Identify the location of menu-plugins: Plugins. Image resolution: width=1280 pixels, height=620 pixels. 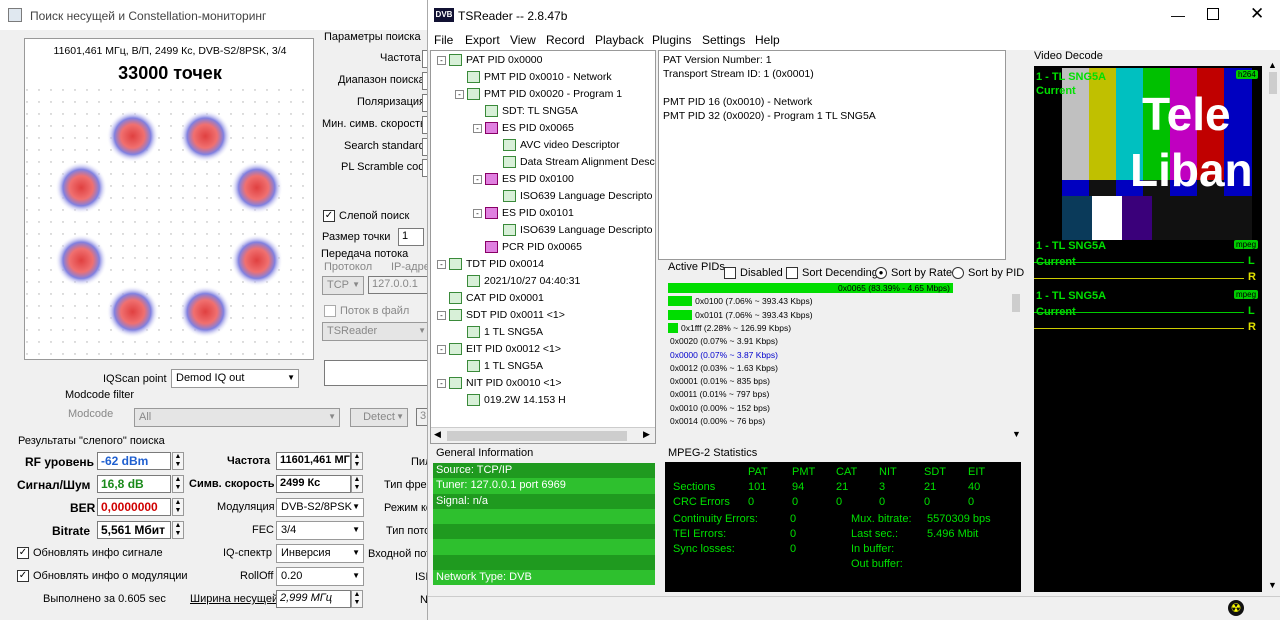
(671, 40).